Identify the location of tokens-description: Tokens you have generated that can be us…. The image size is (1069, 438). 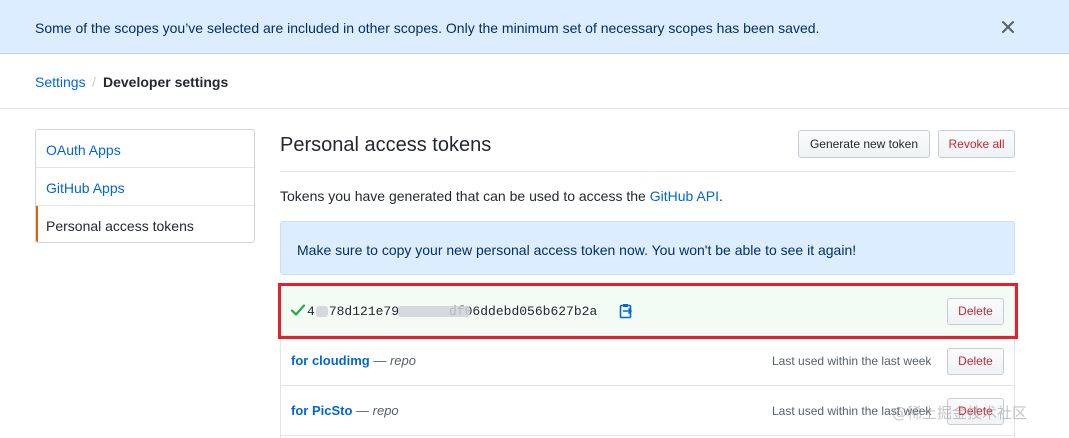
(501, 196).